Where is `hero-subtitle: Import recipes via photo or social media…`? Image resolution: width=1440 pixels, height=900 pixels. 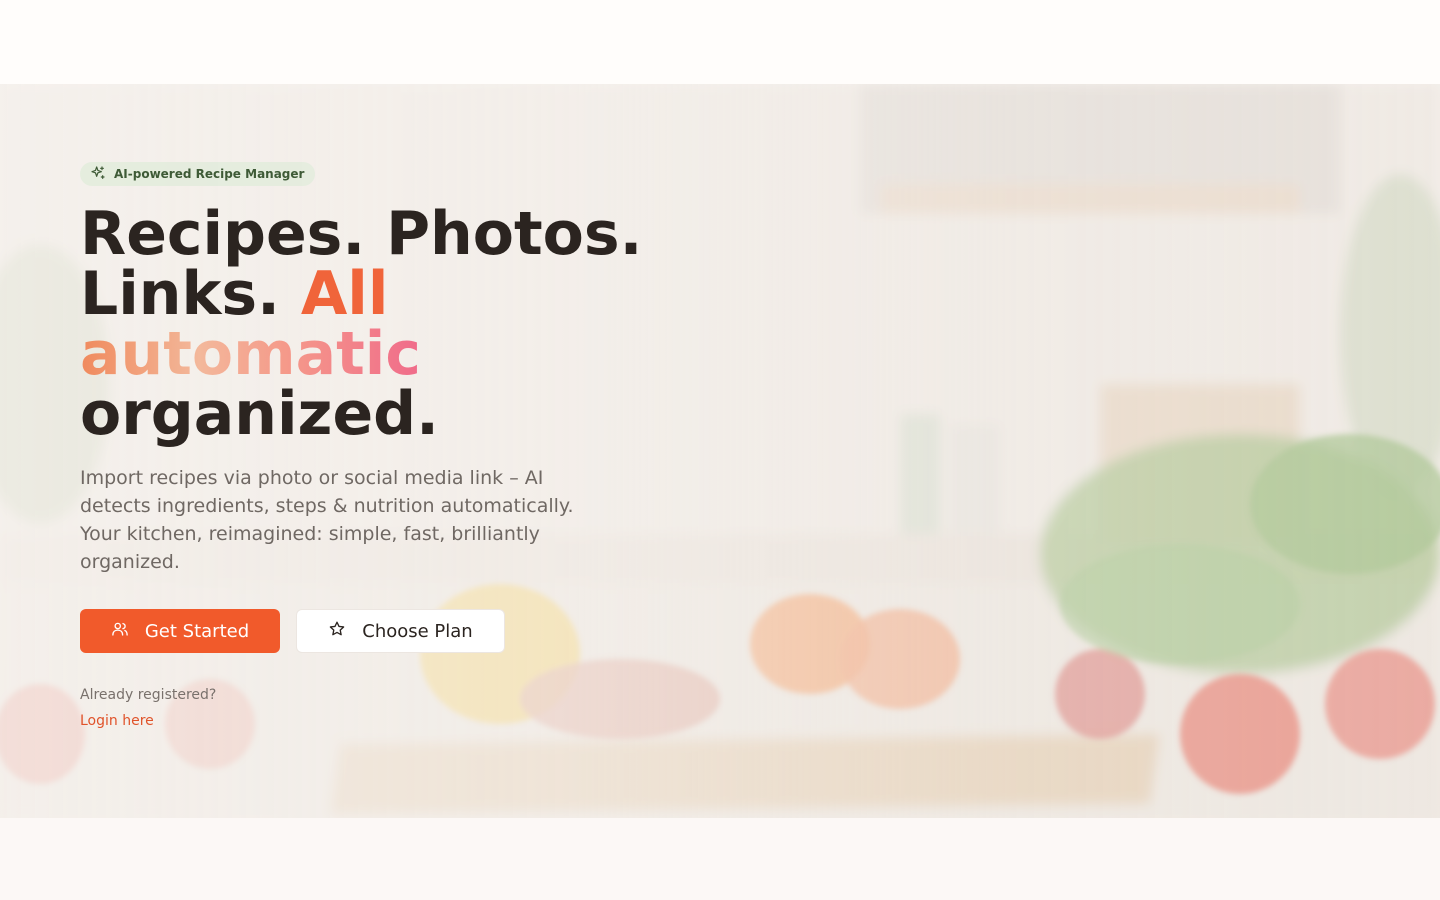
hero-subtitle: Import recipes via photo or social media… is located at coordinates (327, 520).